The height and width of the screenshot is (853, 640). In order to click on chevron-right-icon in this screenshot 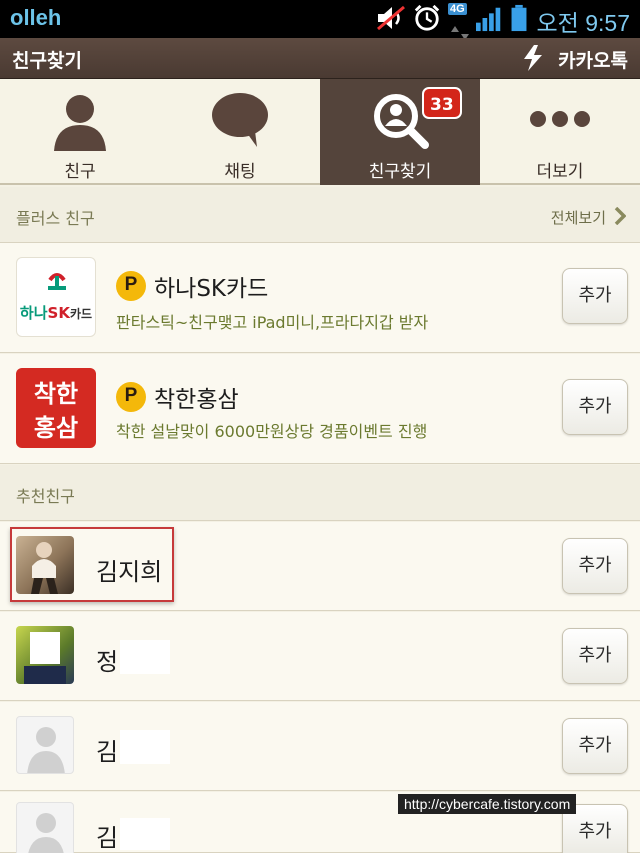, I will do `click(620, 216)`.